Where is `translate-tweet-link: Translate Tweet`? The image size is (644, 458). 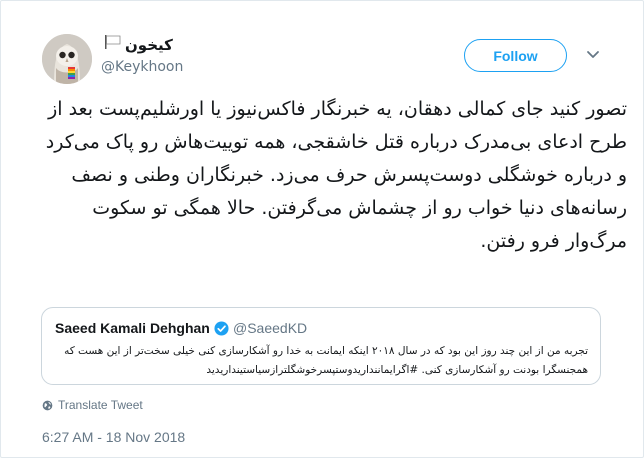
translate-tweet-link: Translate Tweet is located at coordinates (92, 405).